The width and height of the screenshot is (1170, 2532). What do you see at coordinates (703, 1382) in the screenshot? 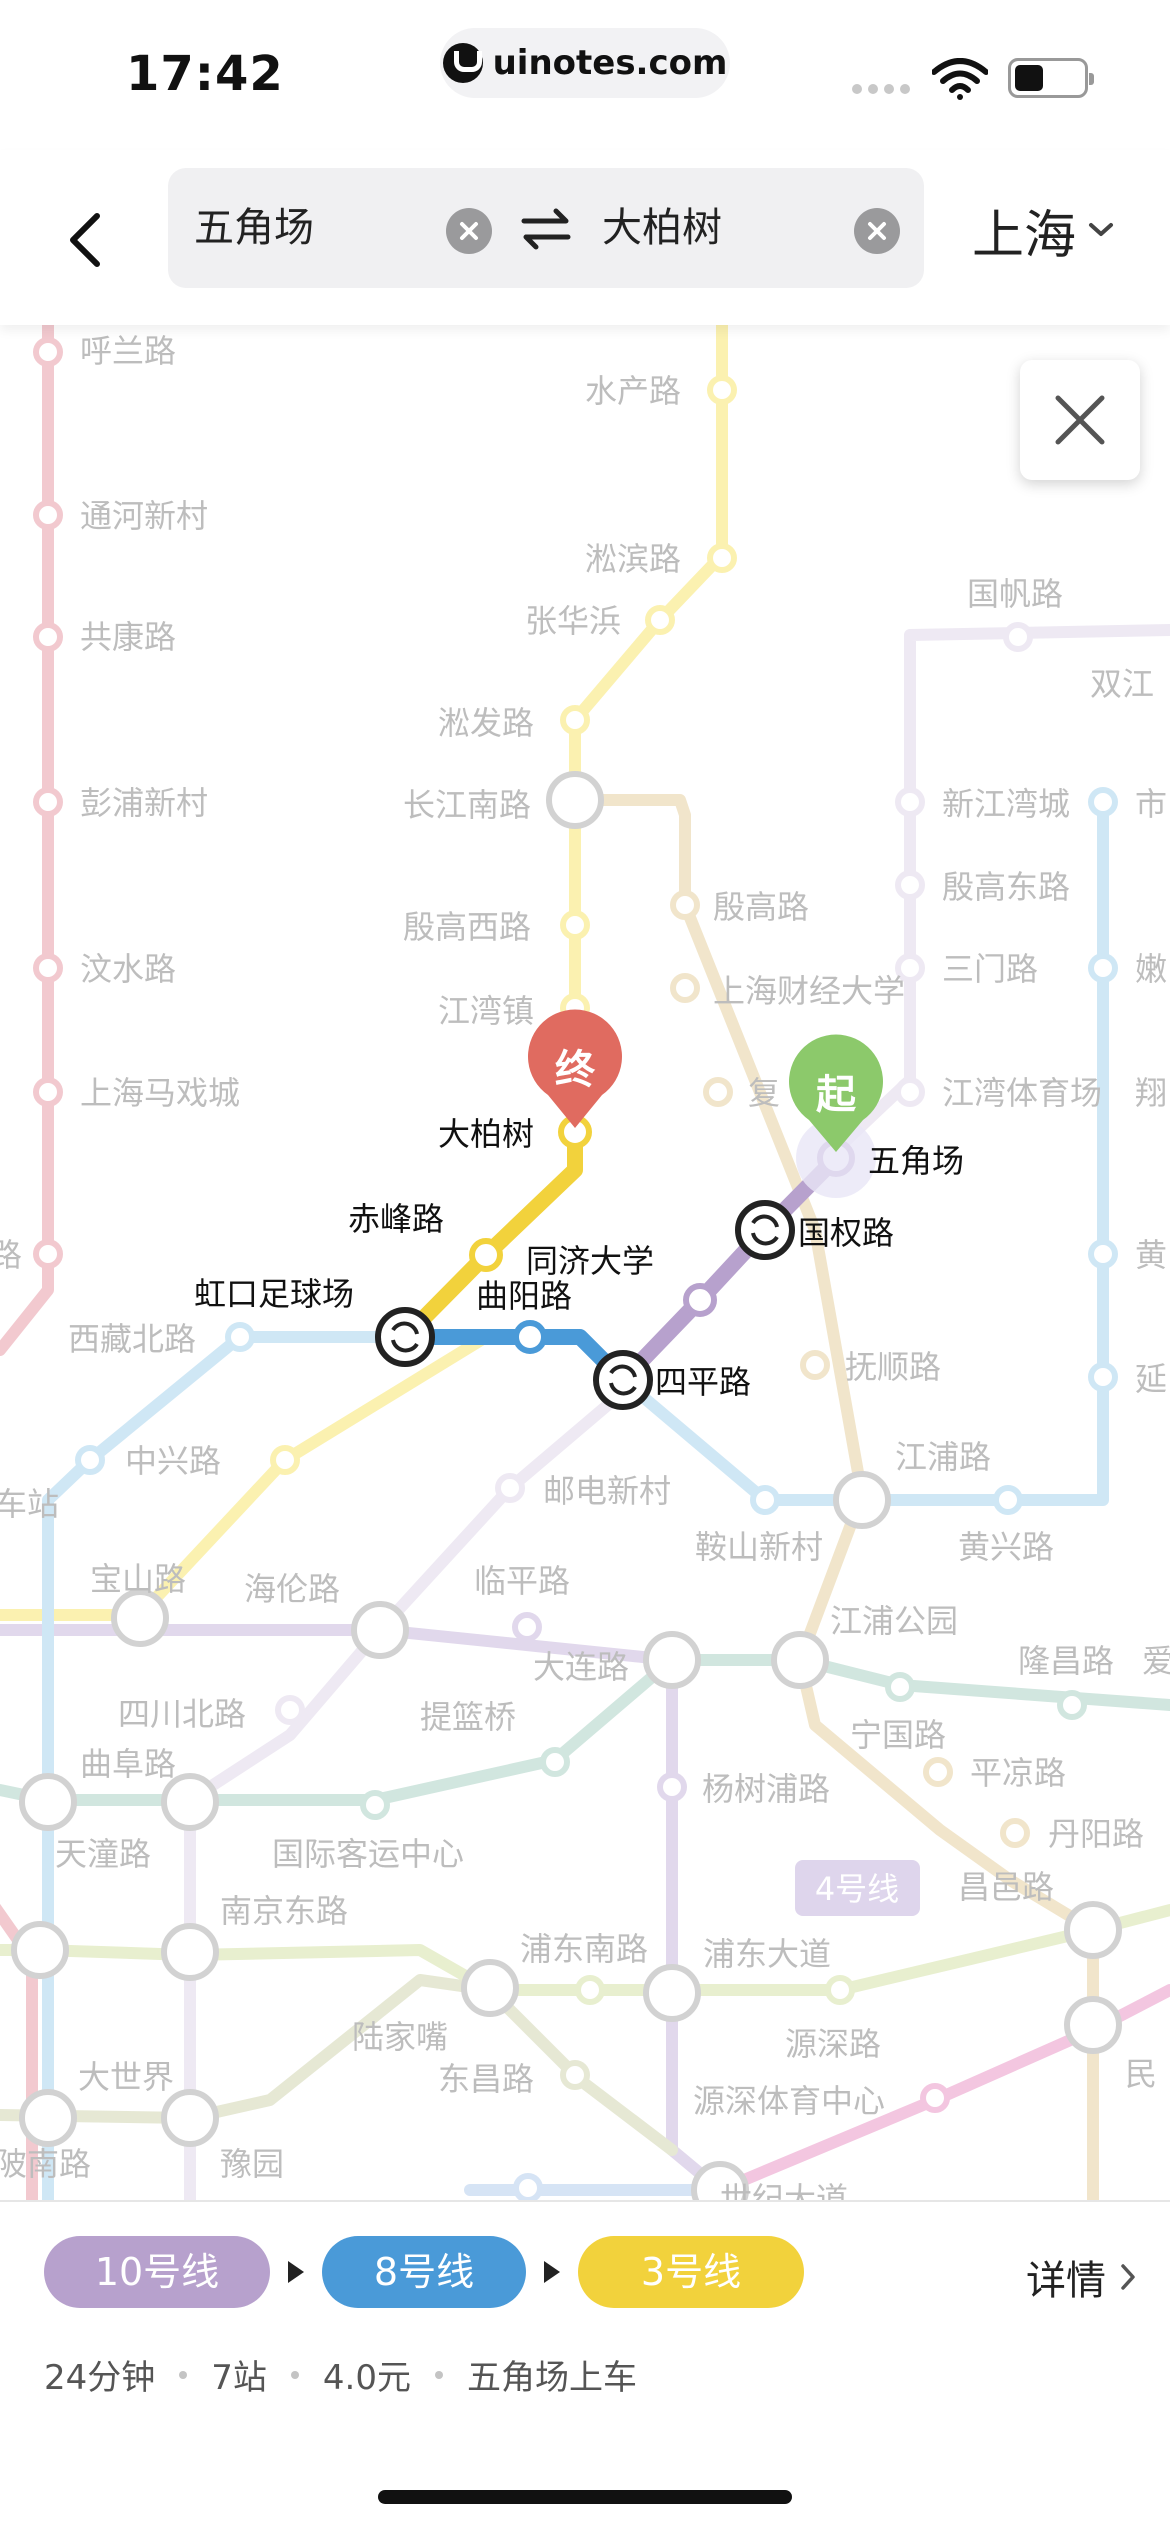
I see `svg-text: 四平路` at bounding box center [703, 1382].